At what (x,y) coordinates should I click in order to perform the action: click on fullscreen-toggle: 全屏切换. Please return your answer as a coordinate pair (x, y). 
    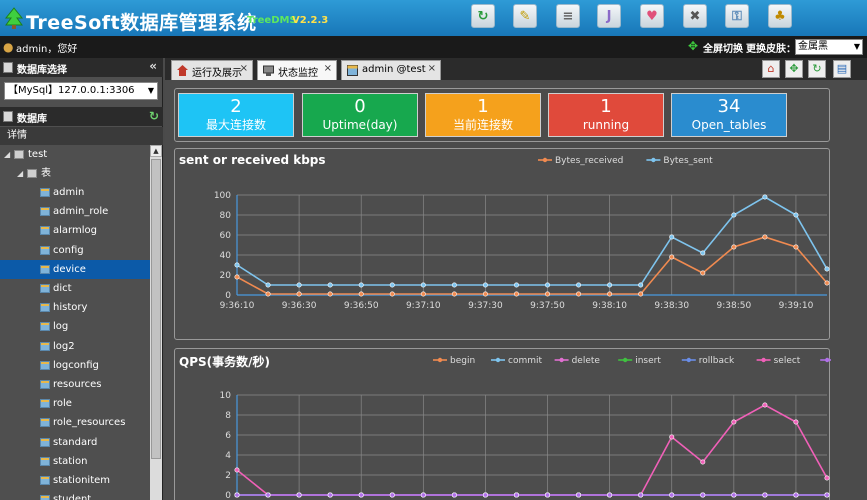
    Looking at the image, I should click on (723, 47).